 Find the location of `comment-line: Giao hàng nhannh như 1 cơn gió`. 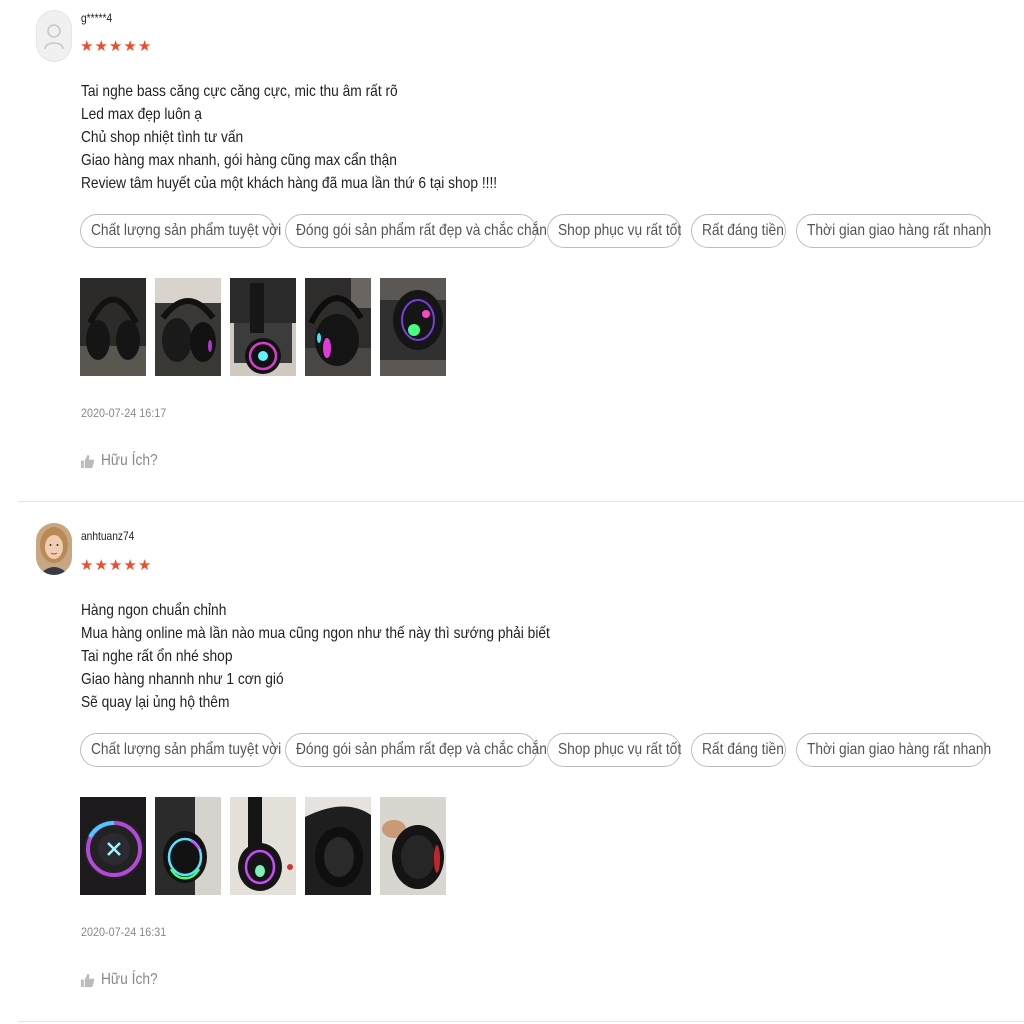

comment-line: Giao hàng nhannh như 1 cơn gió is located at coordinates (182, 679).